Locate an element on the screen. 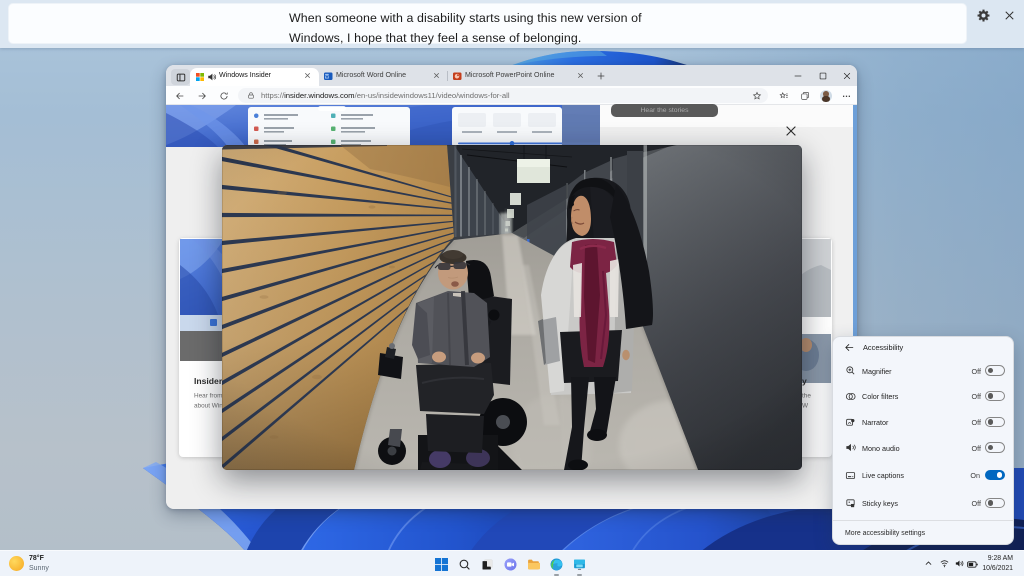  svg-text: W is located at coordinates (805, 406).